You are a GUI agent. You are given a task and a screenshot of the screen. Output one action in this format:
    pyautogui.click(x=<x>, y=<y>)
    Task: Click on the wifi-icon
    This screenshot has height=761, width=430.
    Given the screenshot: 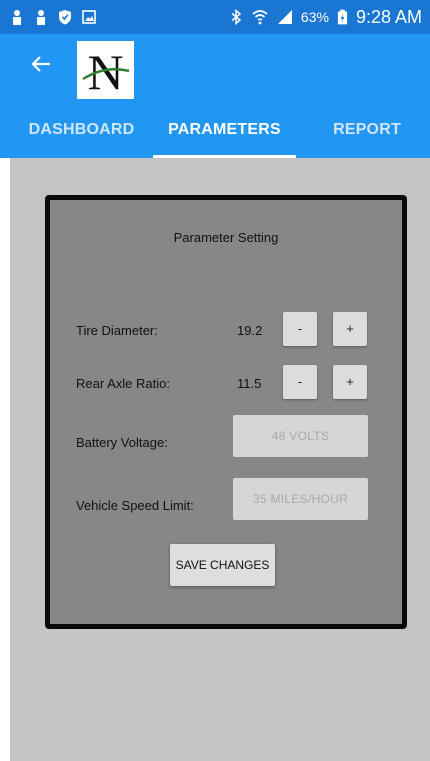 What is the action you would take?
    pyautogui.click(x=260, y=17)
    